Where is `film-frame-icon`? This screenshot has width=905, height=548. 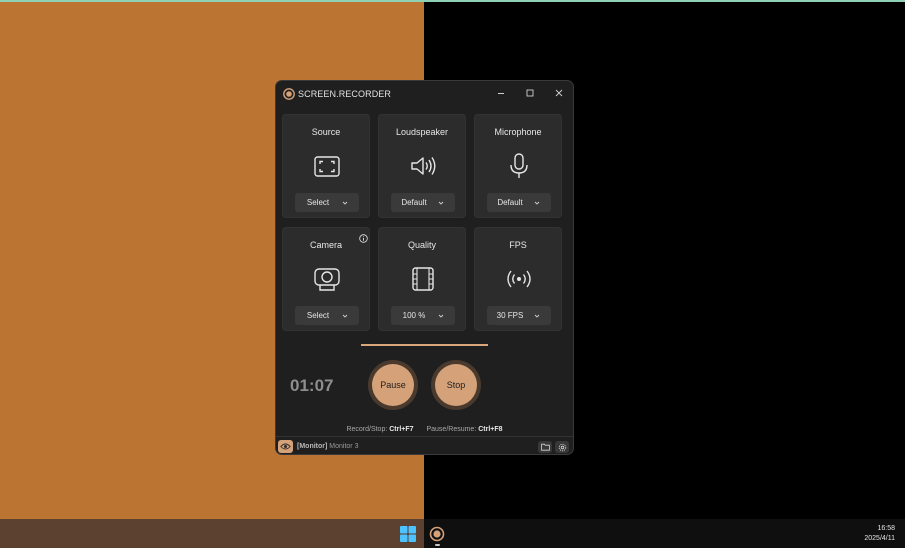 film-frame-icon is located at coordinates (423, 279).